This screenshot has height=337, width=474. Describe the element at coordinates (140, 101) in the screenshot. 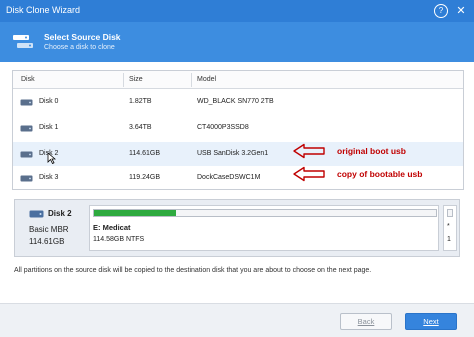

I see `disk-size: 1.82TB` at that location.